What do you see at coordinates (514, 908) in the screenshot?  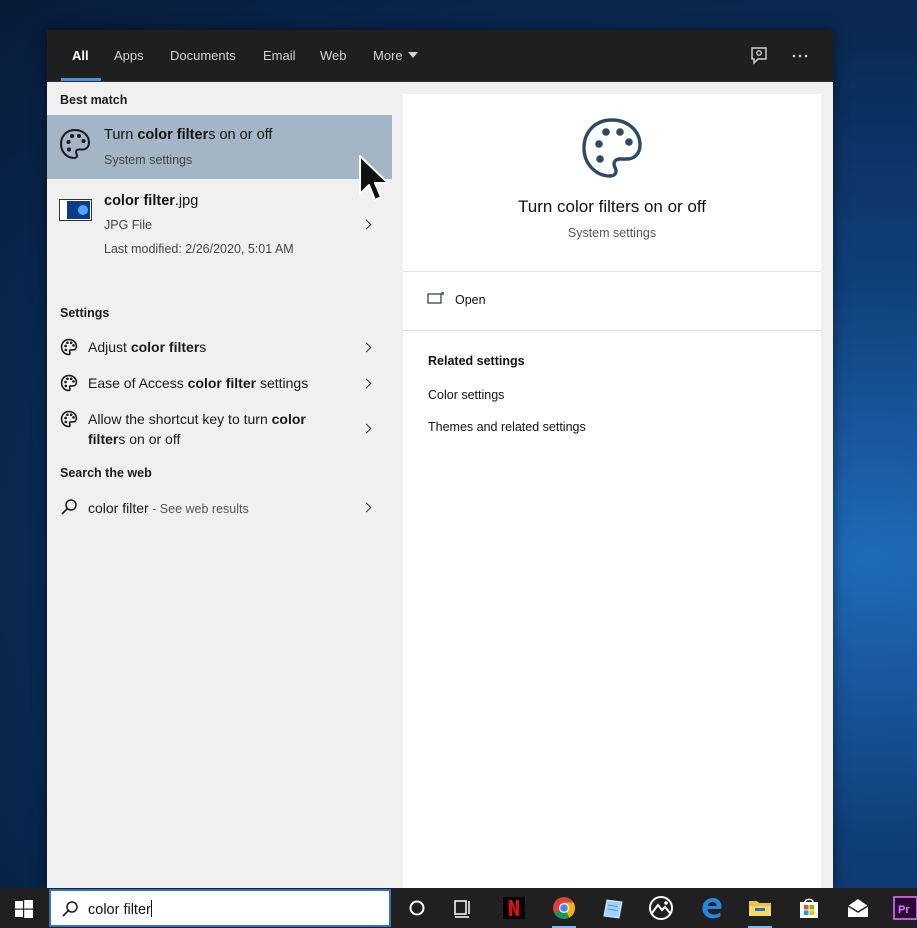 I see `netflix-icon` at bounding box center [514, 908].